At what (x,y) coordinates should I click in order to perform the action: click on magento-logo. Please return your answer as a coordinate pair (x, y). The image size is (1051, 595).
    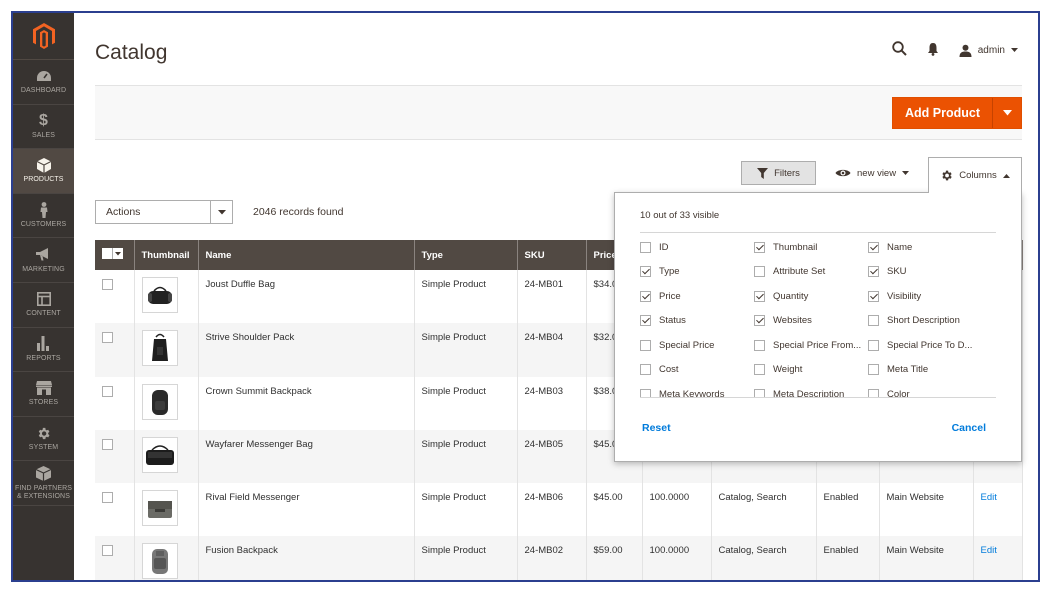
    Looking at the image, I should click on (43, 36).